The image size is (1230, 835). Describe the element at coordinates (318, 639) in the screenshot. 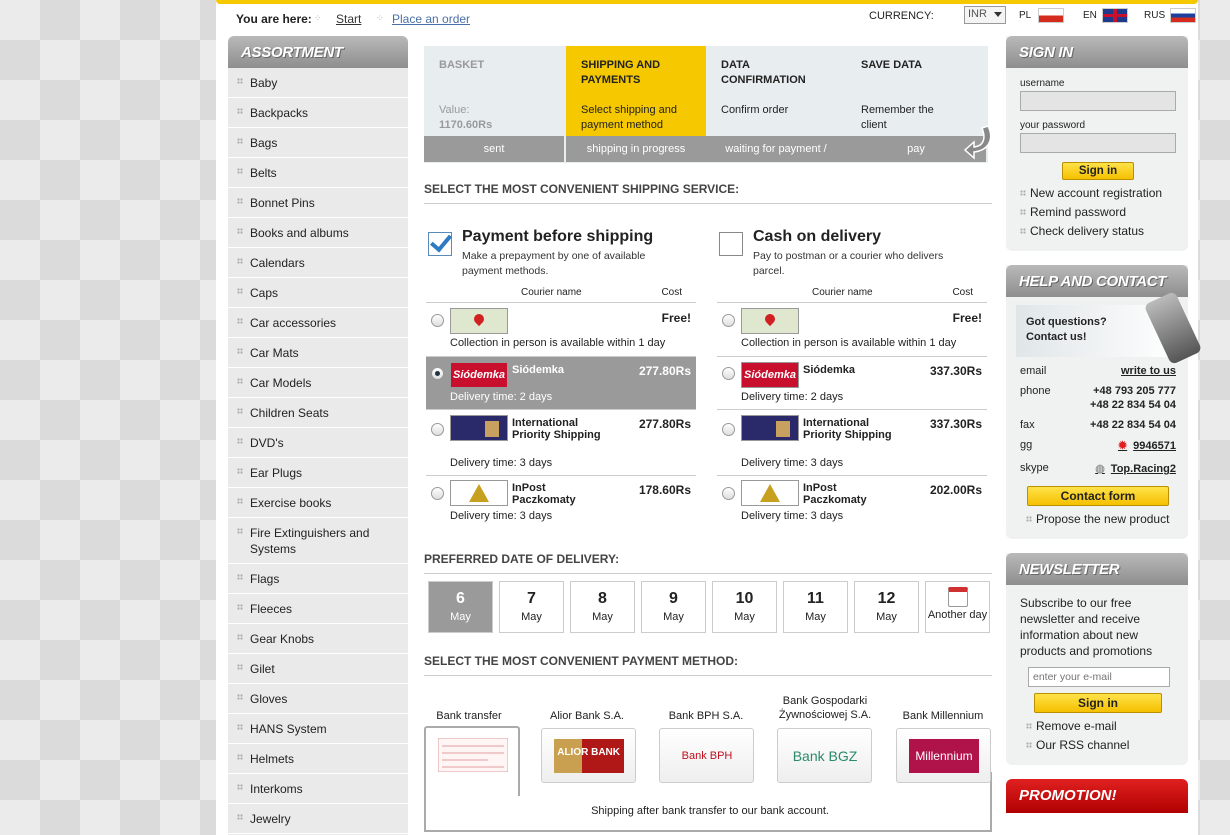

I see `assortment-item: Gear Knobs` at that location.